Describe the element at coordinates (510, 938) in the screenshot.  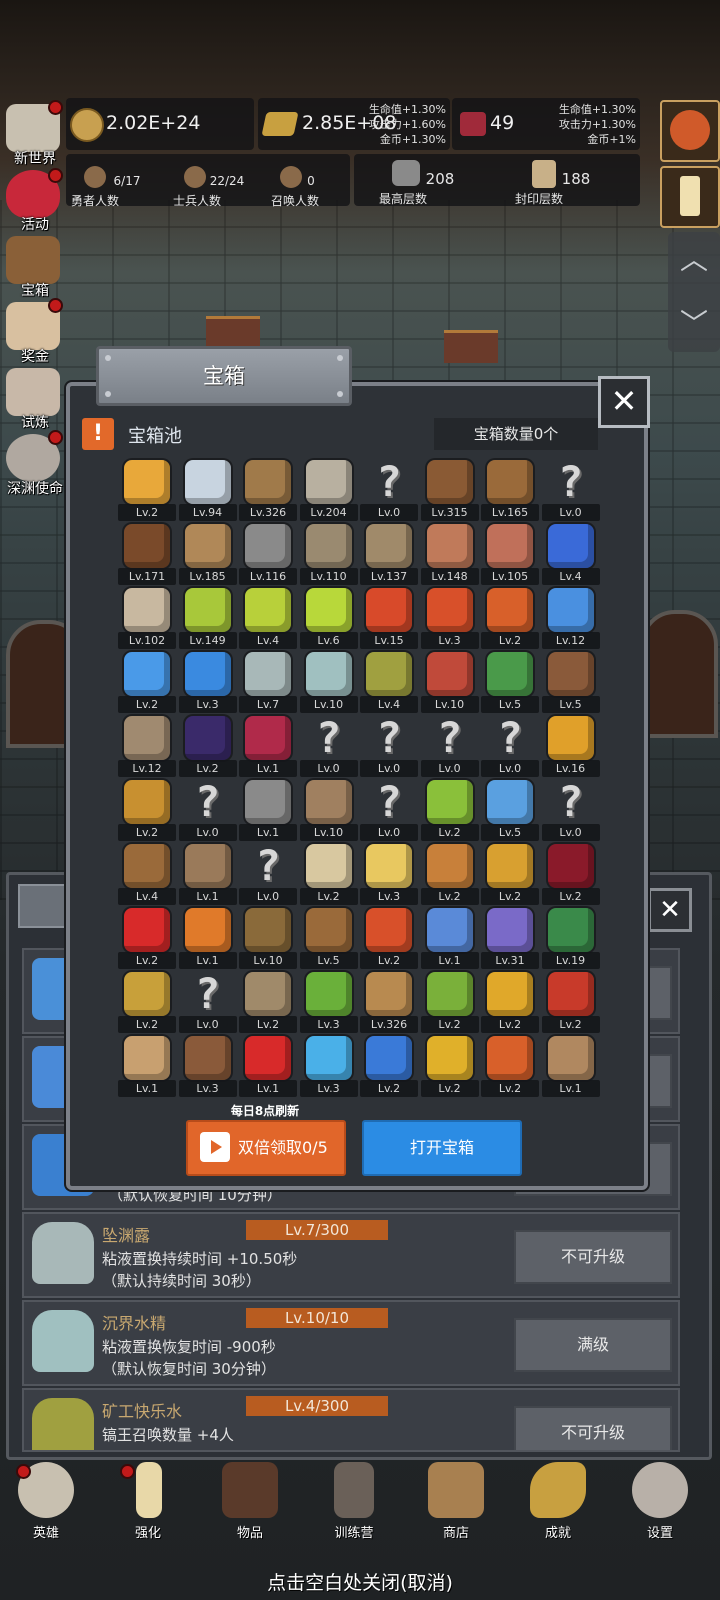
I see `chest-pool-item: Lv.31` at that location.